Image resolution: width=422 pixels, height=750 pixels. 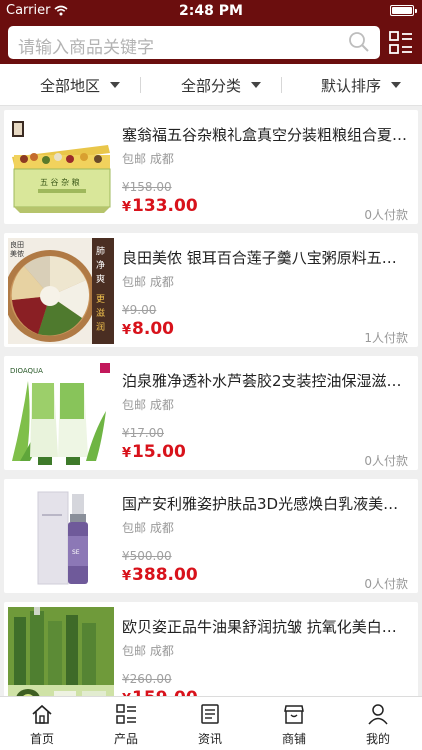 What do you see at coordinates (125, 739) in the screenshot?
I see `tab-products-label: 产品` at bounding box center [125, 739].